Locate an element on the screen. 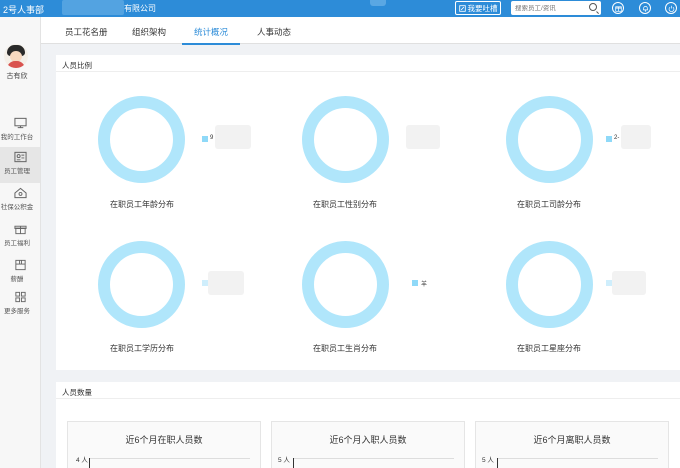 This screenshot has width=680, height=468. chart-title: 在职员工司龄分布 is located at coordinates (549, 204).